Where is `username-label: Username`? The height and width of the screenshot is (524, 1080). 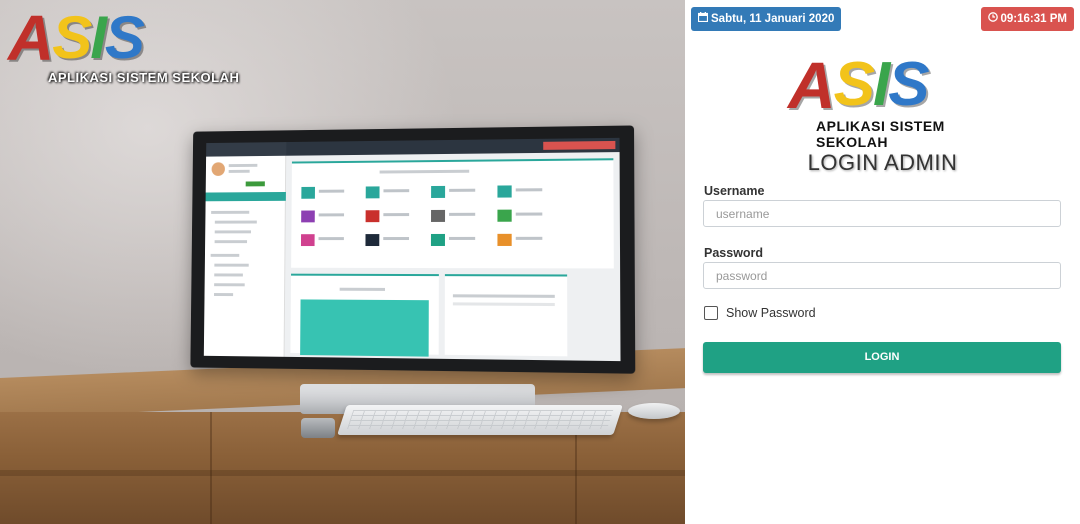 username-label: Username is located at coordinates (734, 191).